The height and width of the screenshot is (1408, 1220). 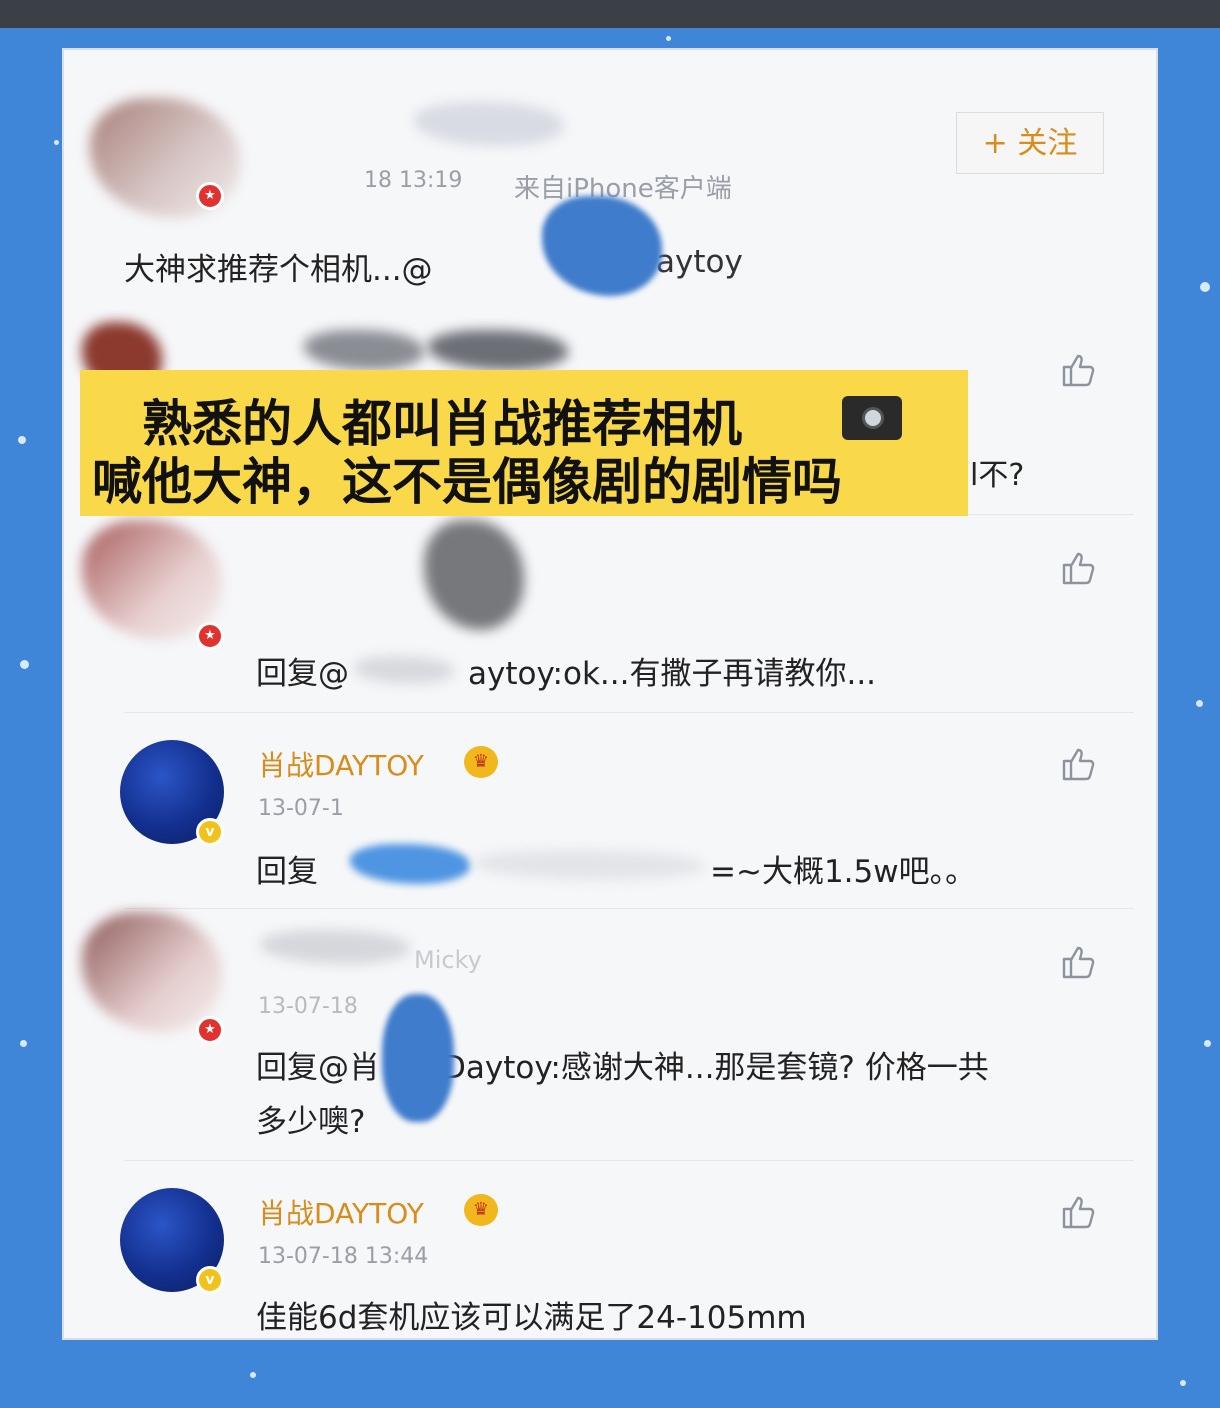 What do you see at coordinates (843, 872) in the screenshot?
I see `comment-text: =~大概1.5w吧。。` at bounding box center [843, 872].